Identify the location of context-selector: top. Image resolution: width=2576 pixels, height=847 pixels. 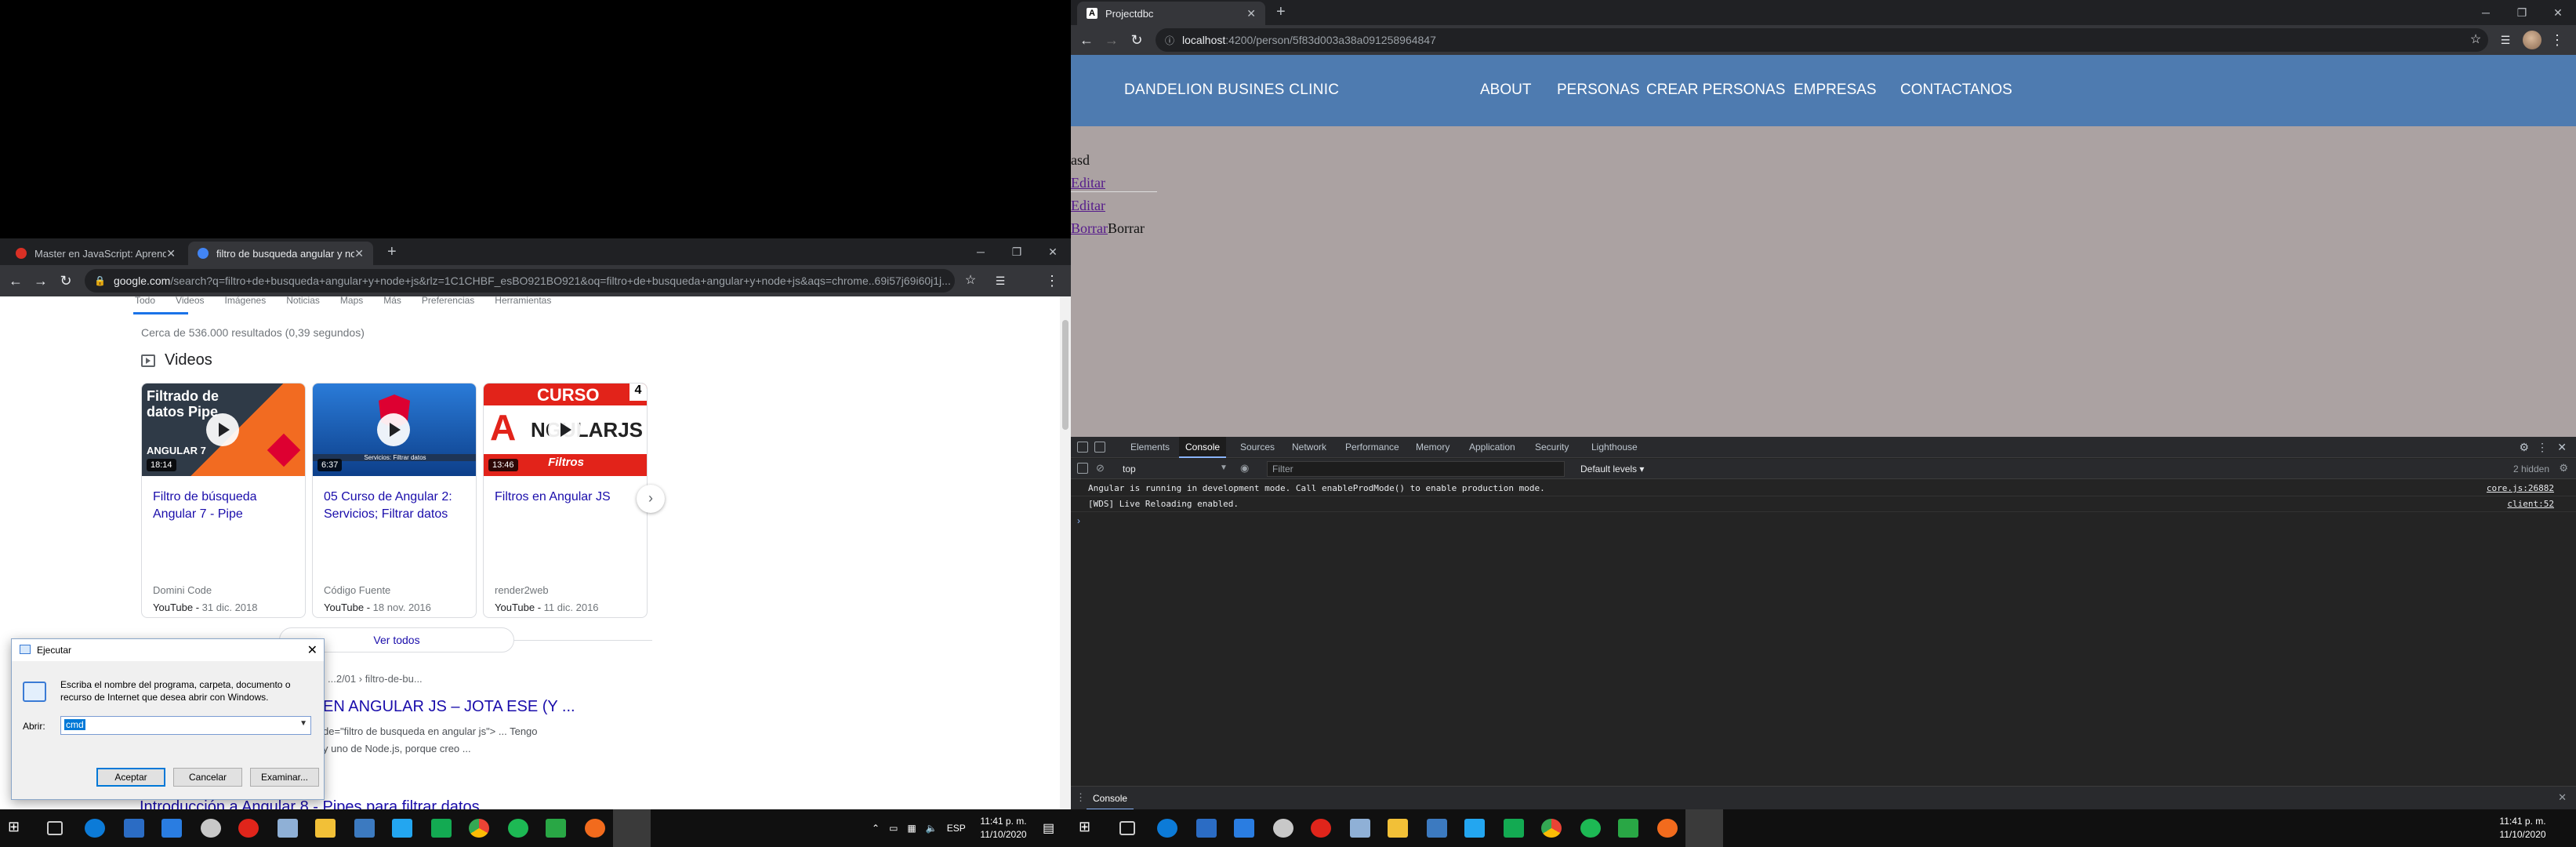
(1129, 468).